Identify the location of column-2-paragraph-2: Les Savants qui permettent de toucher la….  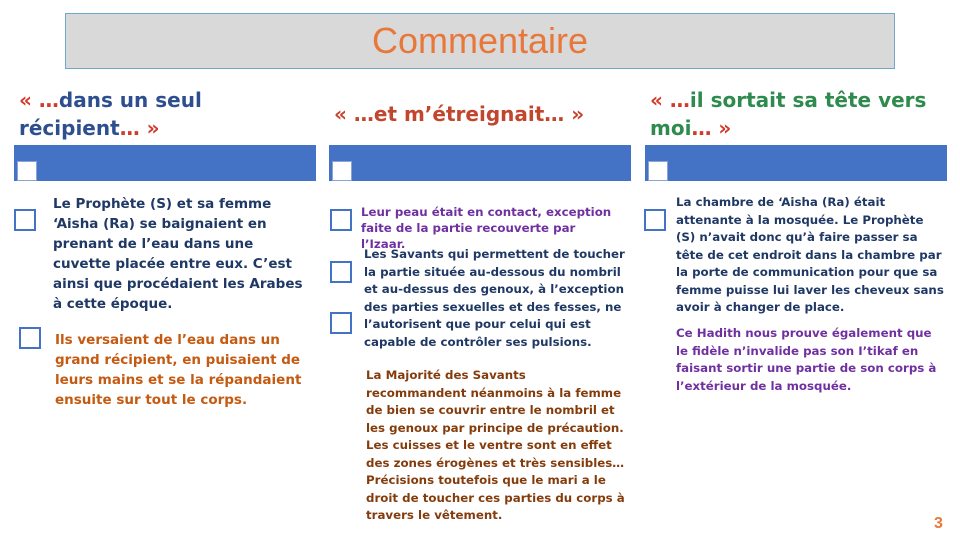
(494, 298).